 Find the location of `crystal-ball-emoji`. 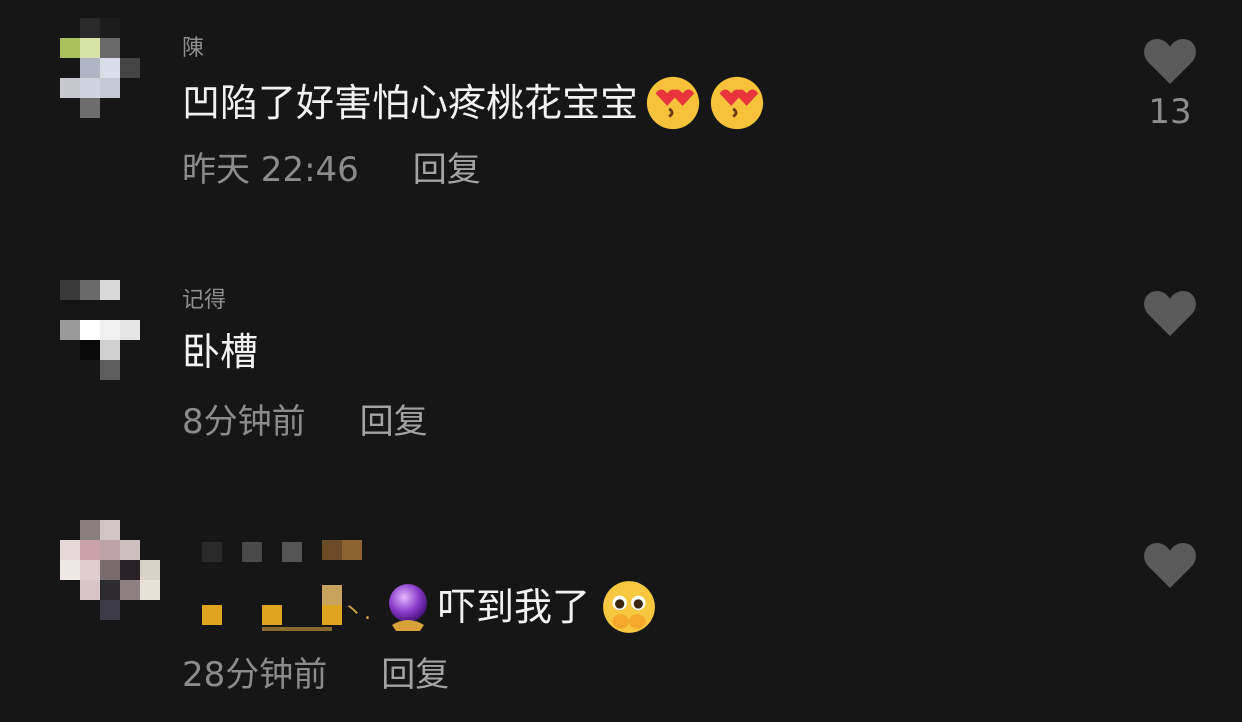

crystal-ball-emoji is located at coordinates (408, 607).